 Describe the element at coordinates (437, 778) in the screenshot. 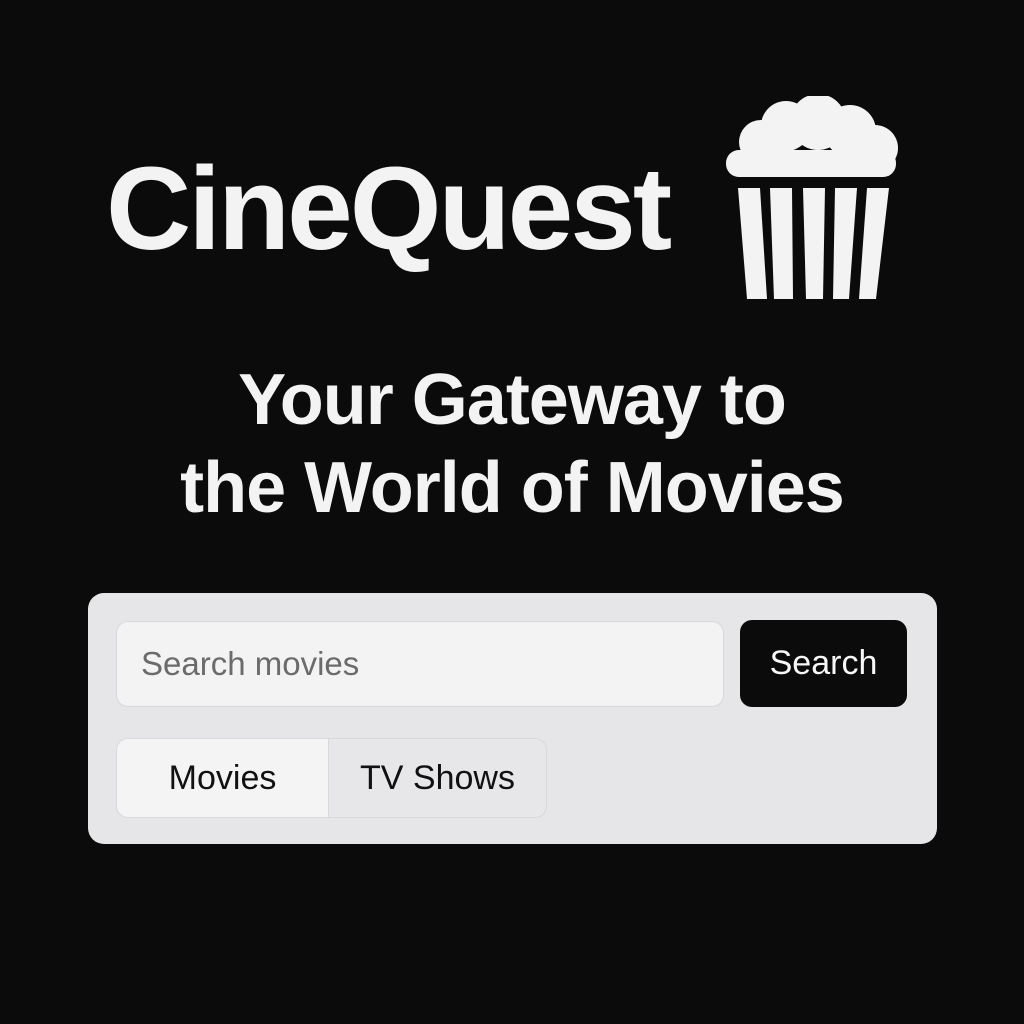

I see `tab-tv-shows: TV Shows` at that location.